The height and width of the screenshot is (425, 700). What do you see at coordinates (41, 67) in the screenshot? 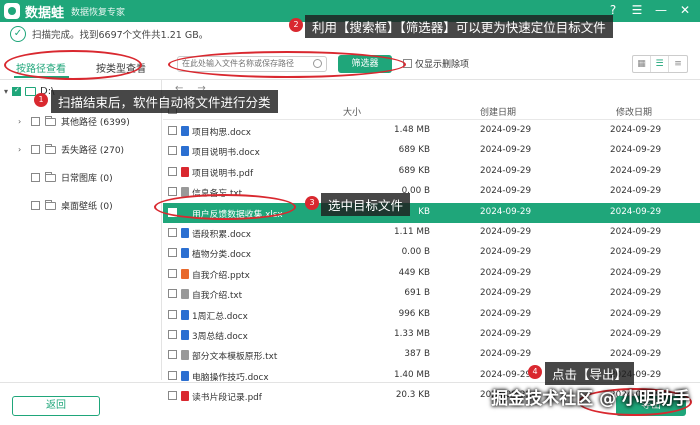
I see `tab-by-path: 按路径查看` at bounding box center [41, 67].